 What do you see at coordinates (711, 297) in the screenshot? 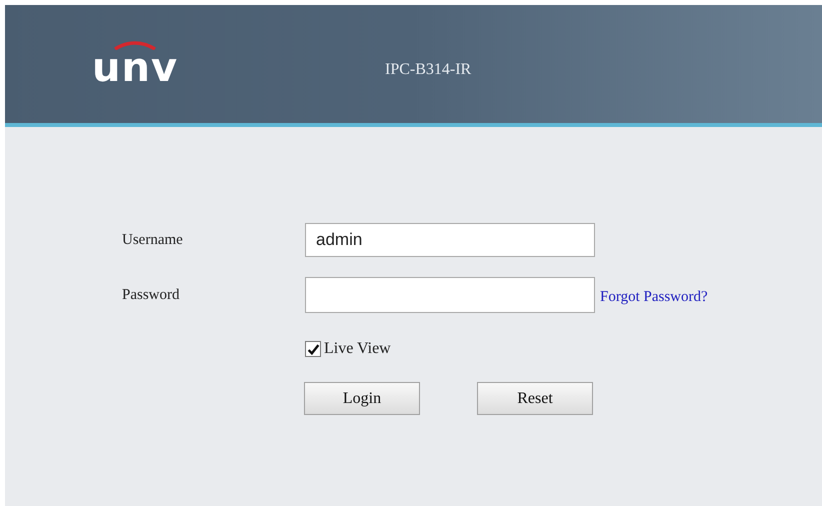
I see `forgot-password-link: Forgot Password?` at bounding box center [711, 297].